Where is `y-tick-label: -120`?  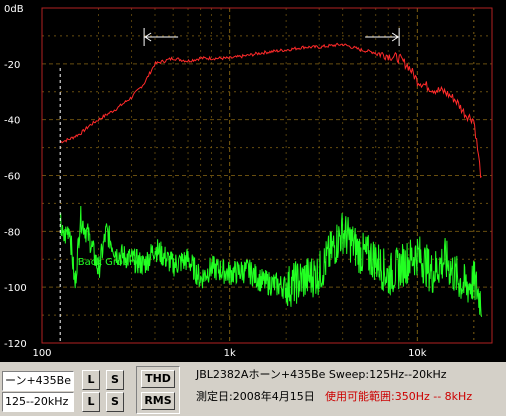
y-tick-label: -120 is located at coordinates (15, 344).